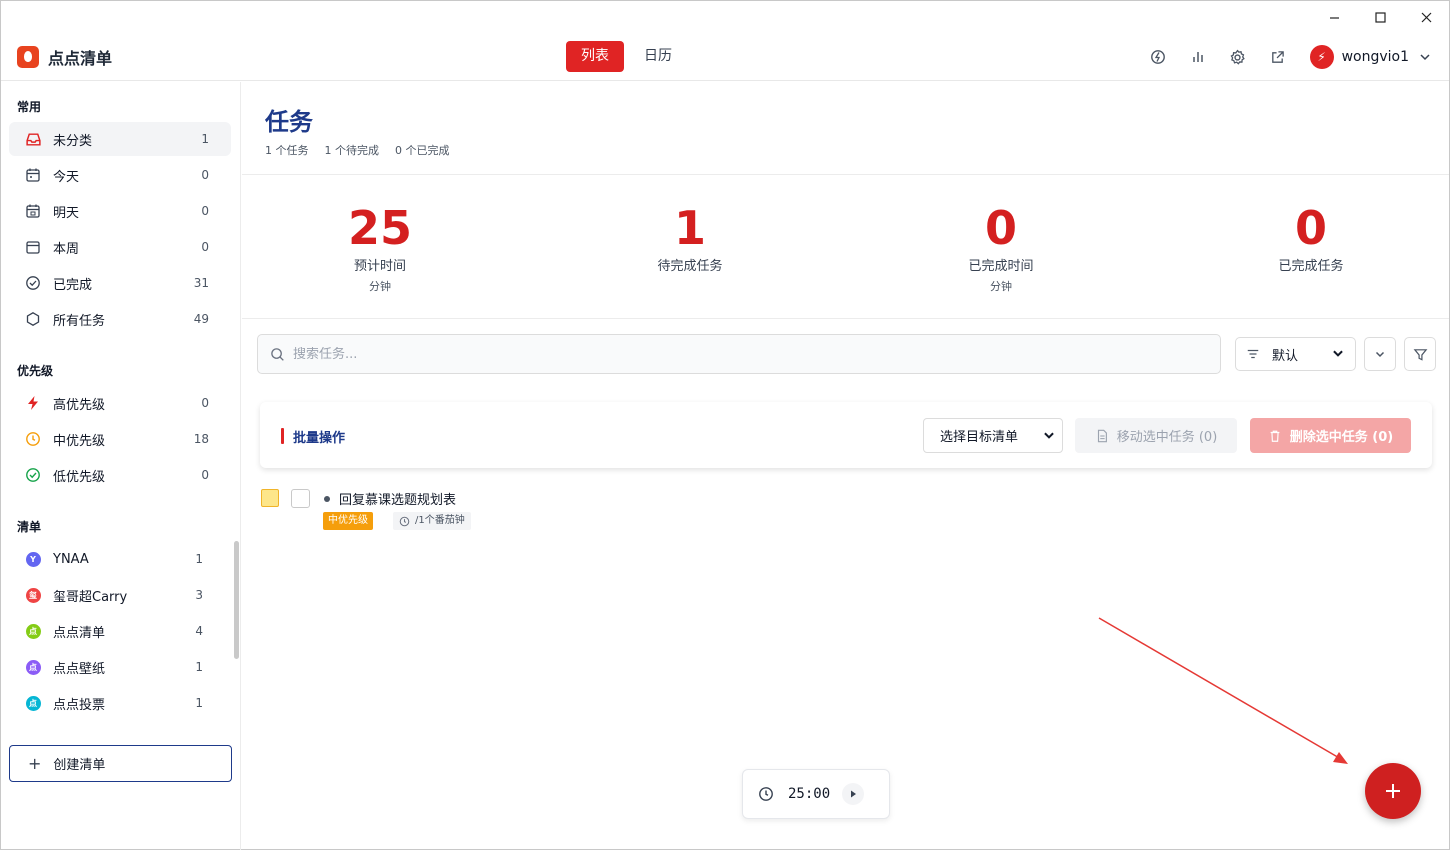 Image resolution: width=1450 pixels, height=851 pixels. I want to click on header-actions: ⚡ wongvio1, so click(1284, 57).